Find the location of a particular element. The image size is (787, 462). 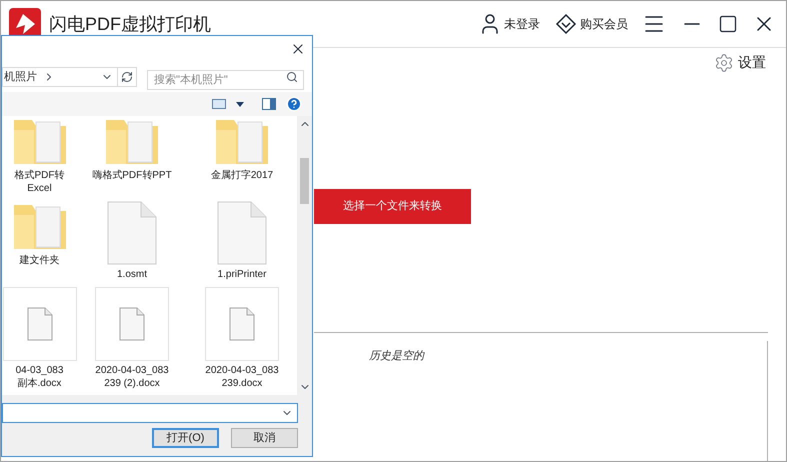

refresh-icon is located at coordinates (127, 77).